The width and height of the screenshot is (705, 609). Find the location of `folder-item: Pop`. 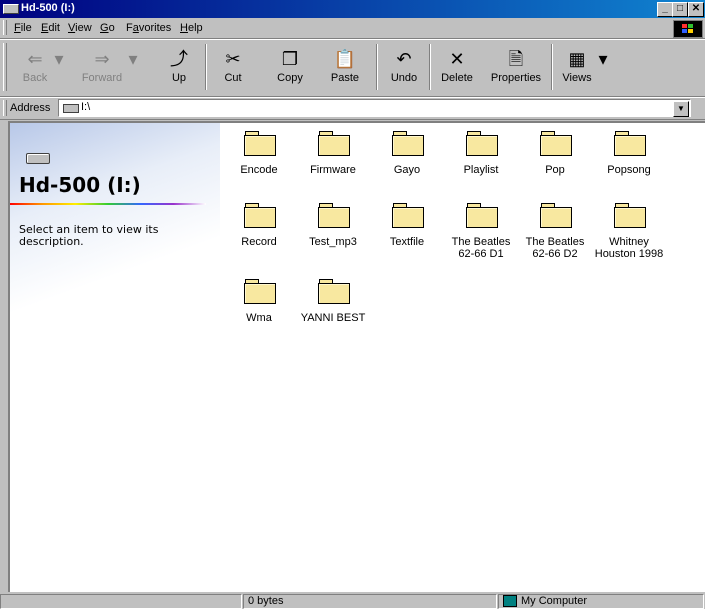

folder-item: Pop is located at coordinates (555, 152).